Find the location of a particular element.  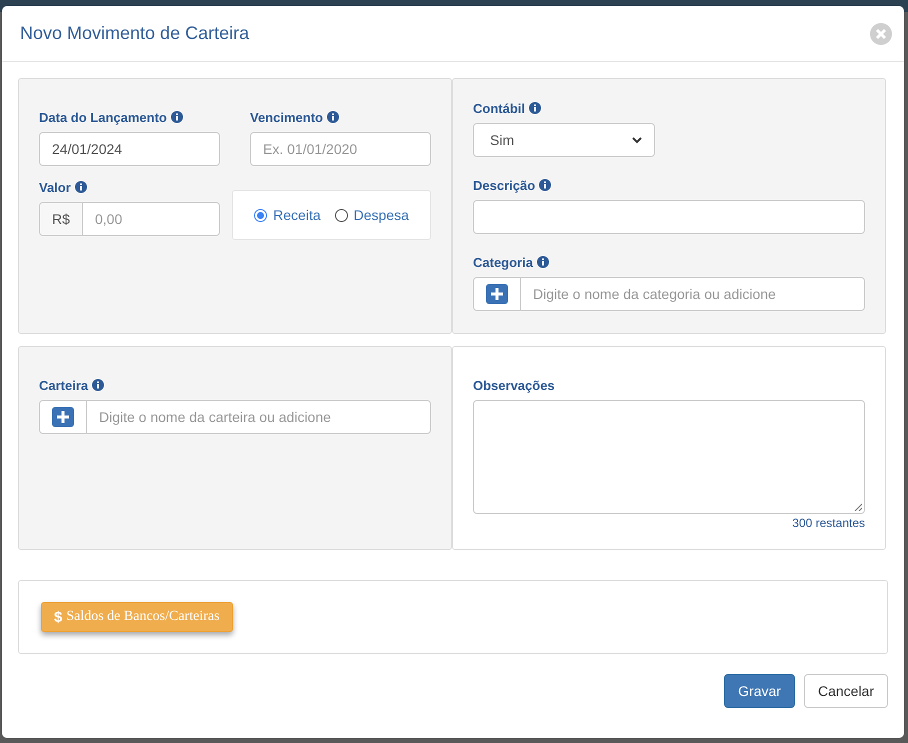

accounting-select: Sim is located at coordinates (564, 140).